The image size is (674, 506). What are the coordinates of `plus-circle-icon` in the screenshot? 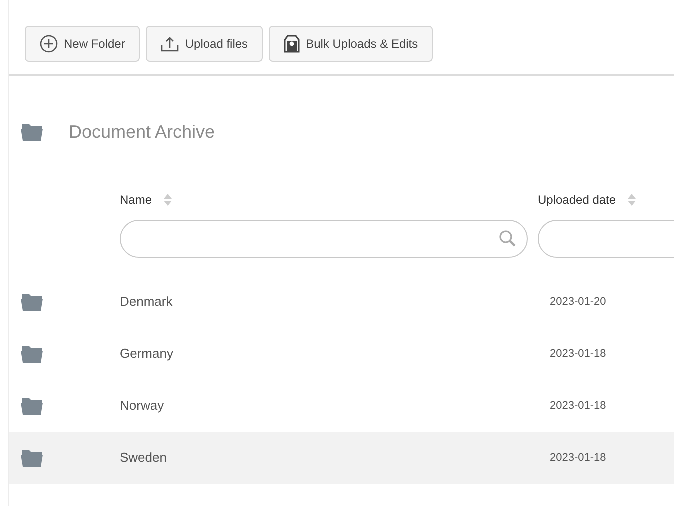 It's located at (49, 44).